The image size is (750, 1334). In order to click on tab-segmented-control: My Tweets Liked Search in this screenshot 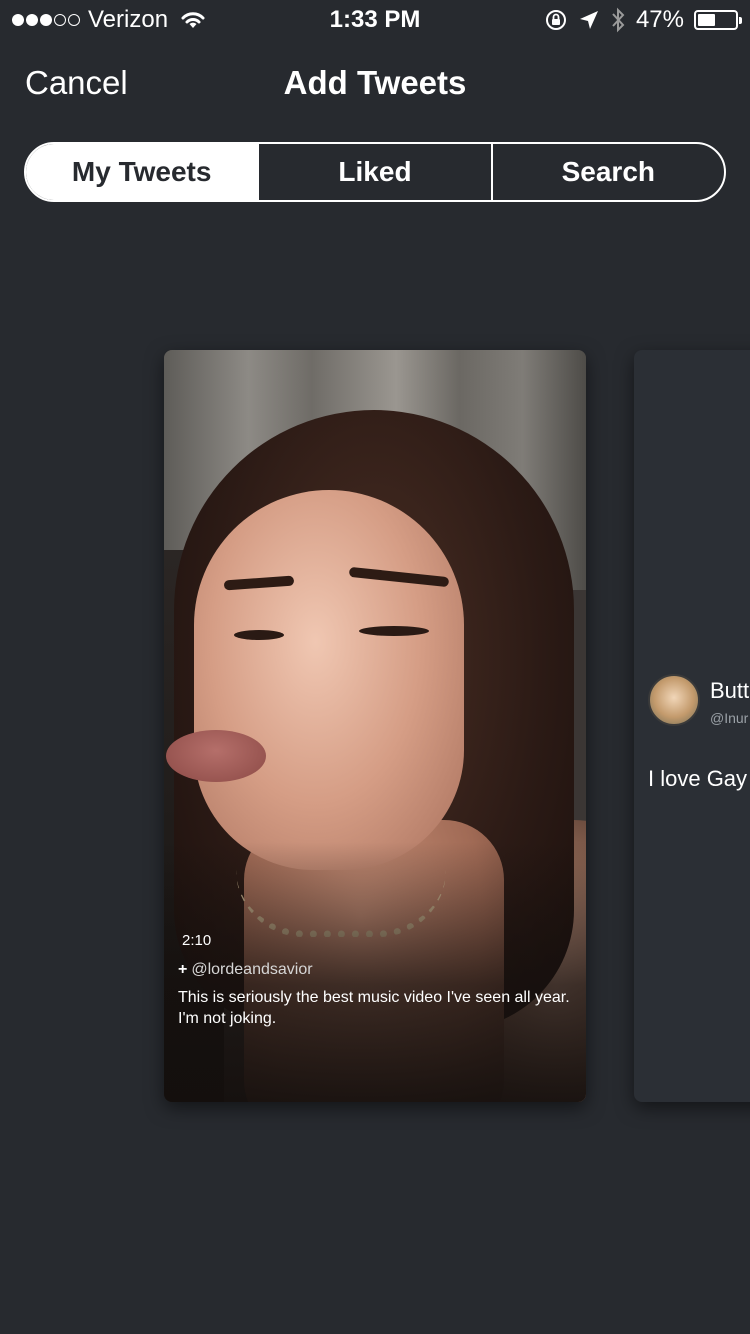, I will do `click(375, 172)`.